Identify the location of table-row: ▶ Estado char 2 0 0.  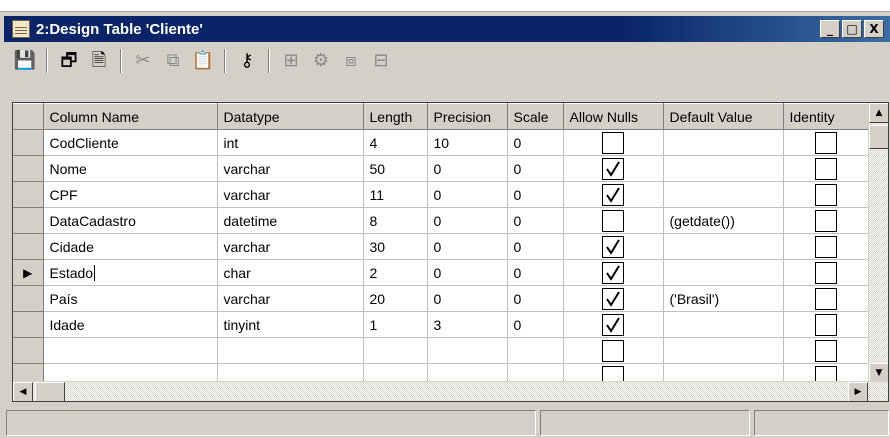
(448, 272).